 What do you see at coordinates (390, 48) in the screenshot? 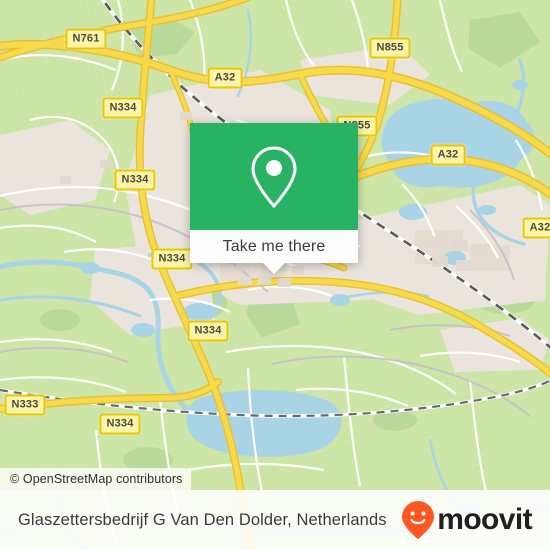
I see `road-shield-n855: N855` at bounding box center [390, 48].